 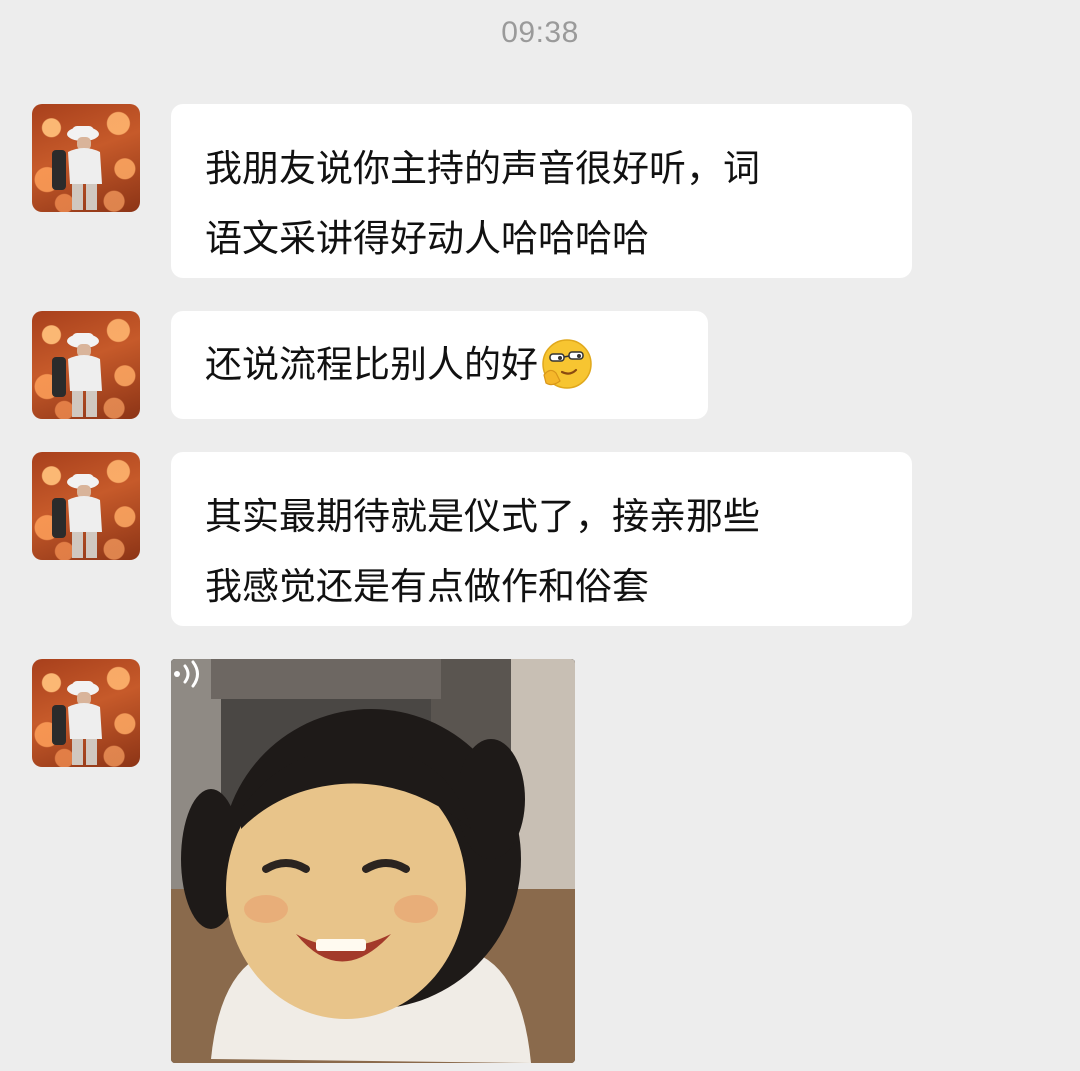 I want to click on message-bubble: 我朋友说你主持的声音很好听，词 语文采讲得好动人哈哈哈哈, so click(x=541, y=191).